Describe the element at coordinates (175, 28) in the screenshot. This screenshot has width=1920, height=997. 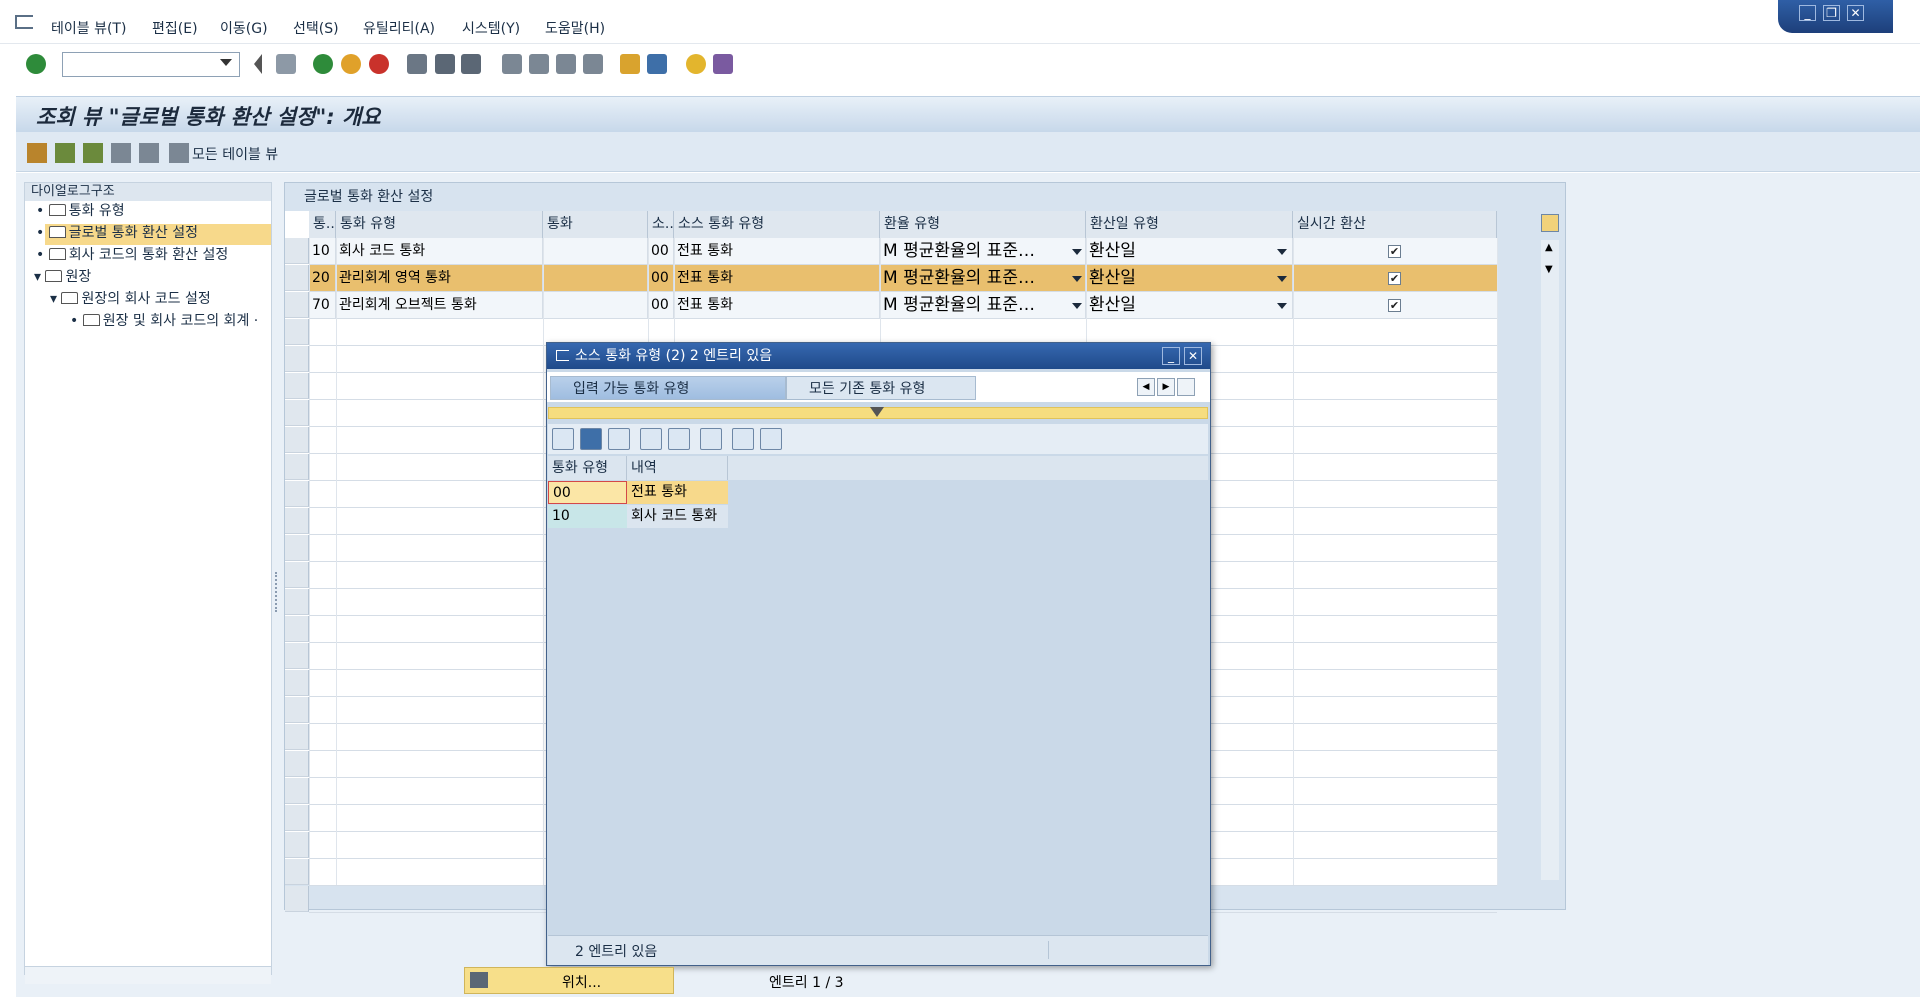
I see `menu-edit: 편집(E)` at that location.